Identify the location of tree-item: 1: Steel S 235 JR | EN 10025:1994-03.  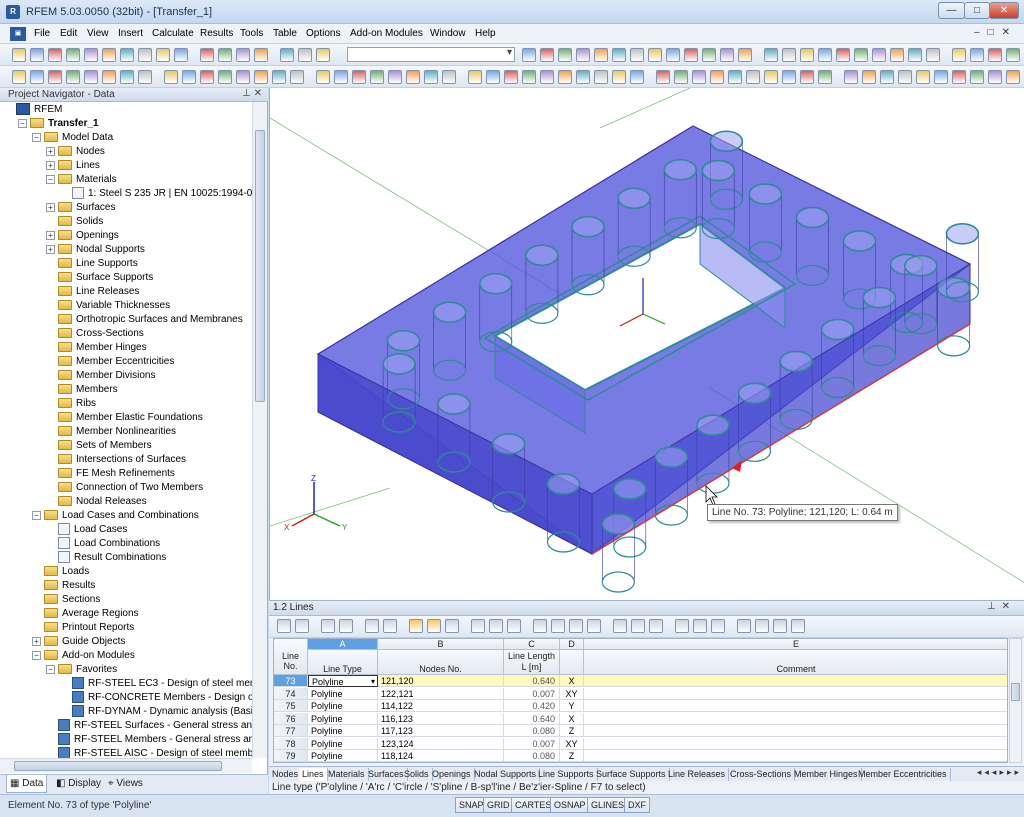
(156, 194).